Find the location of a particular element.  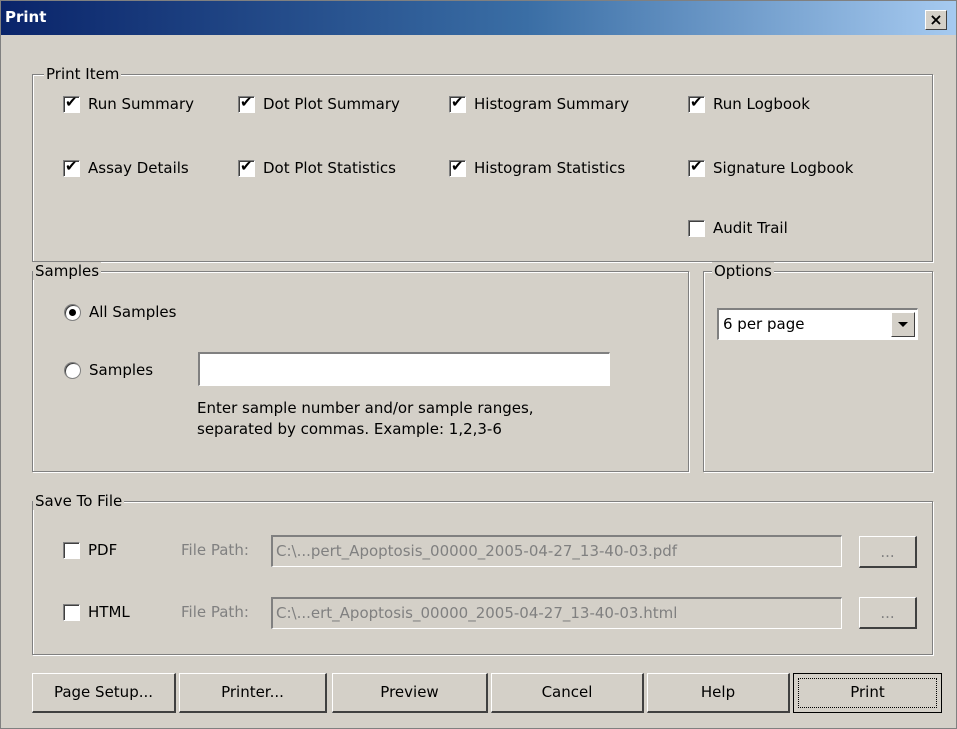

audit-trail-label: Audit Trail is located at coordinates (750, 228).